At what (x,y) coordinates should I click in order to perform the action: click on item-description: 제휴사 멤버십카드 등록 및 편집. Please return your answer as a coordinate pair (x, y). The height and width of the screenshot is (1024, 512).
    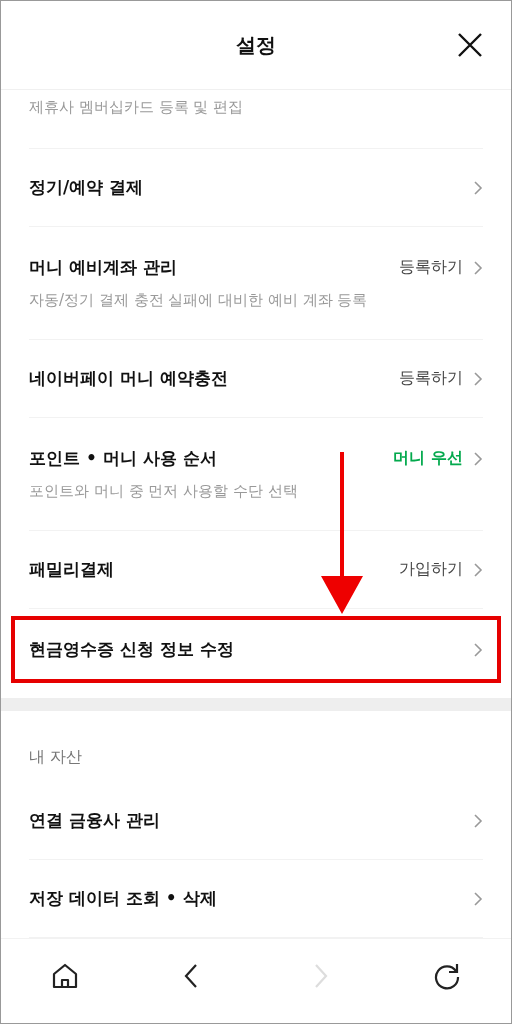
    Looking at the image, I should click on (137, 107).